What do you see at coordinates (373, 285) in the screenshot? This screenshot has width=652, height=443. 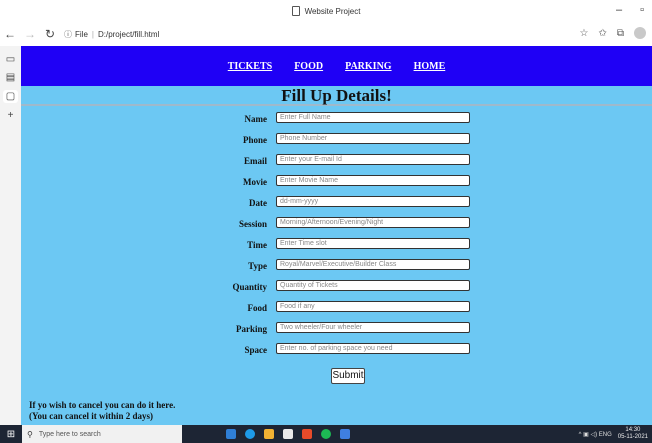 I see `quantity-input: Quantity of Tickets` at bounding box center [373, 285].